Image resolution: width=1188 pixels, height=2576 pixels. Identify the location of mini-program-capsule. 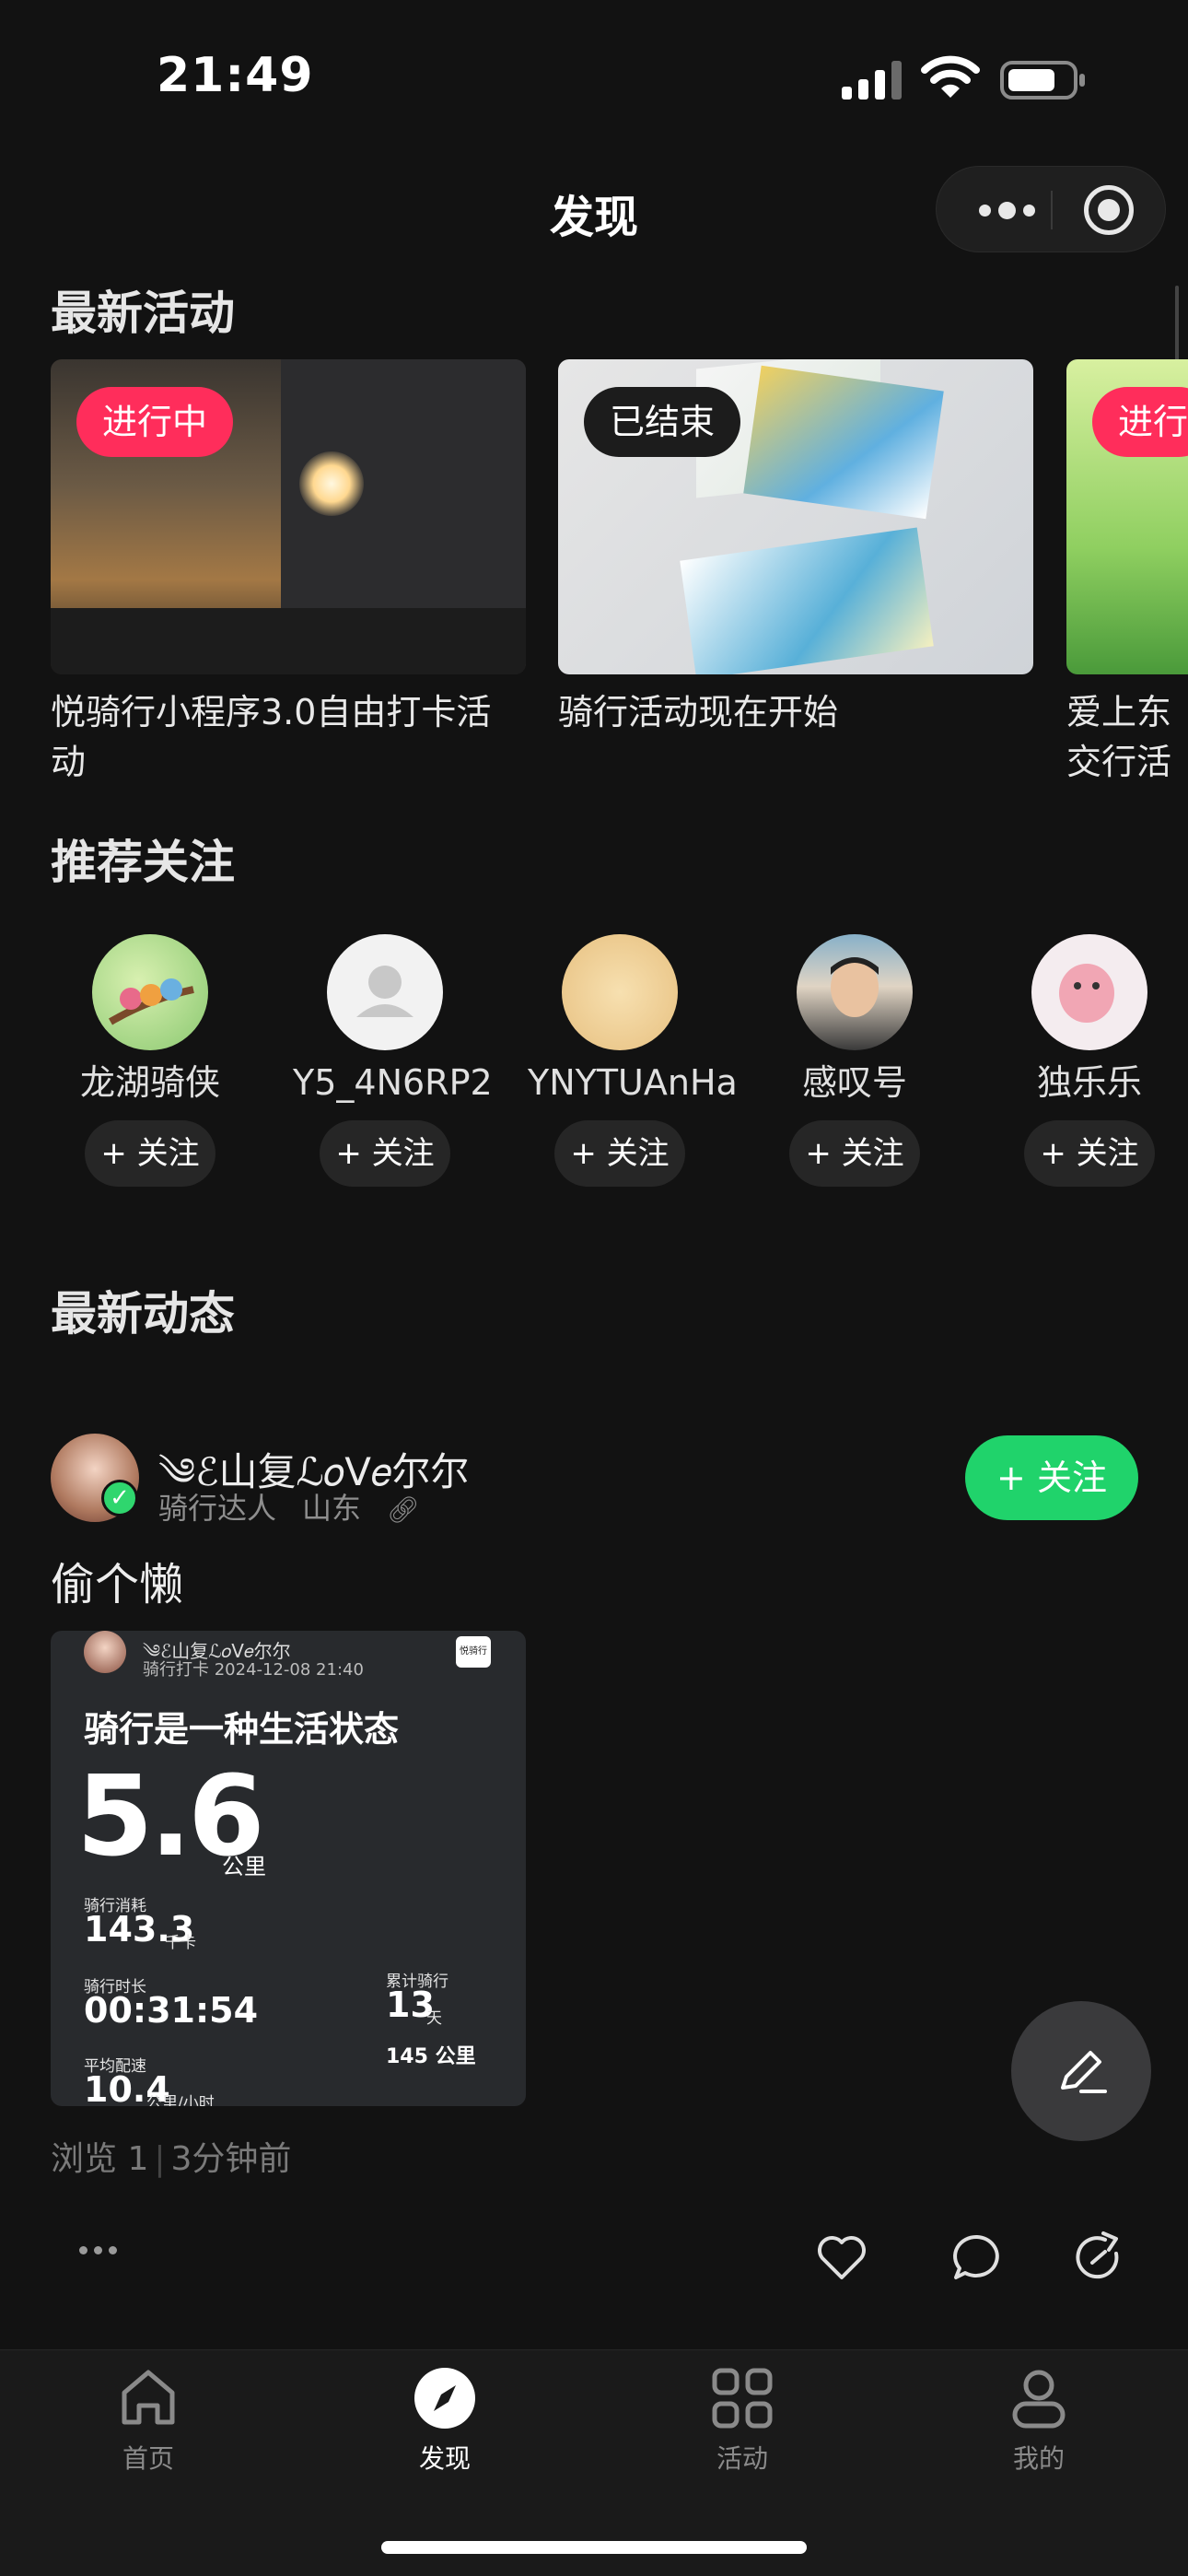
(1051, 209).